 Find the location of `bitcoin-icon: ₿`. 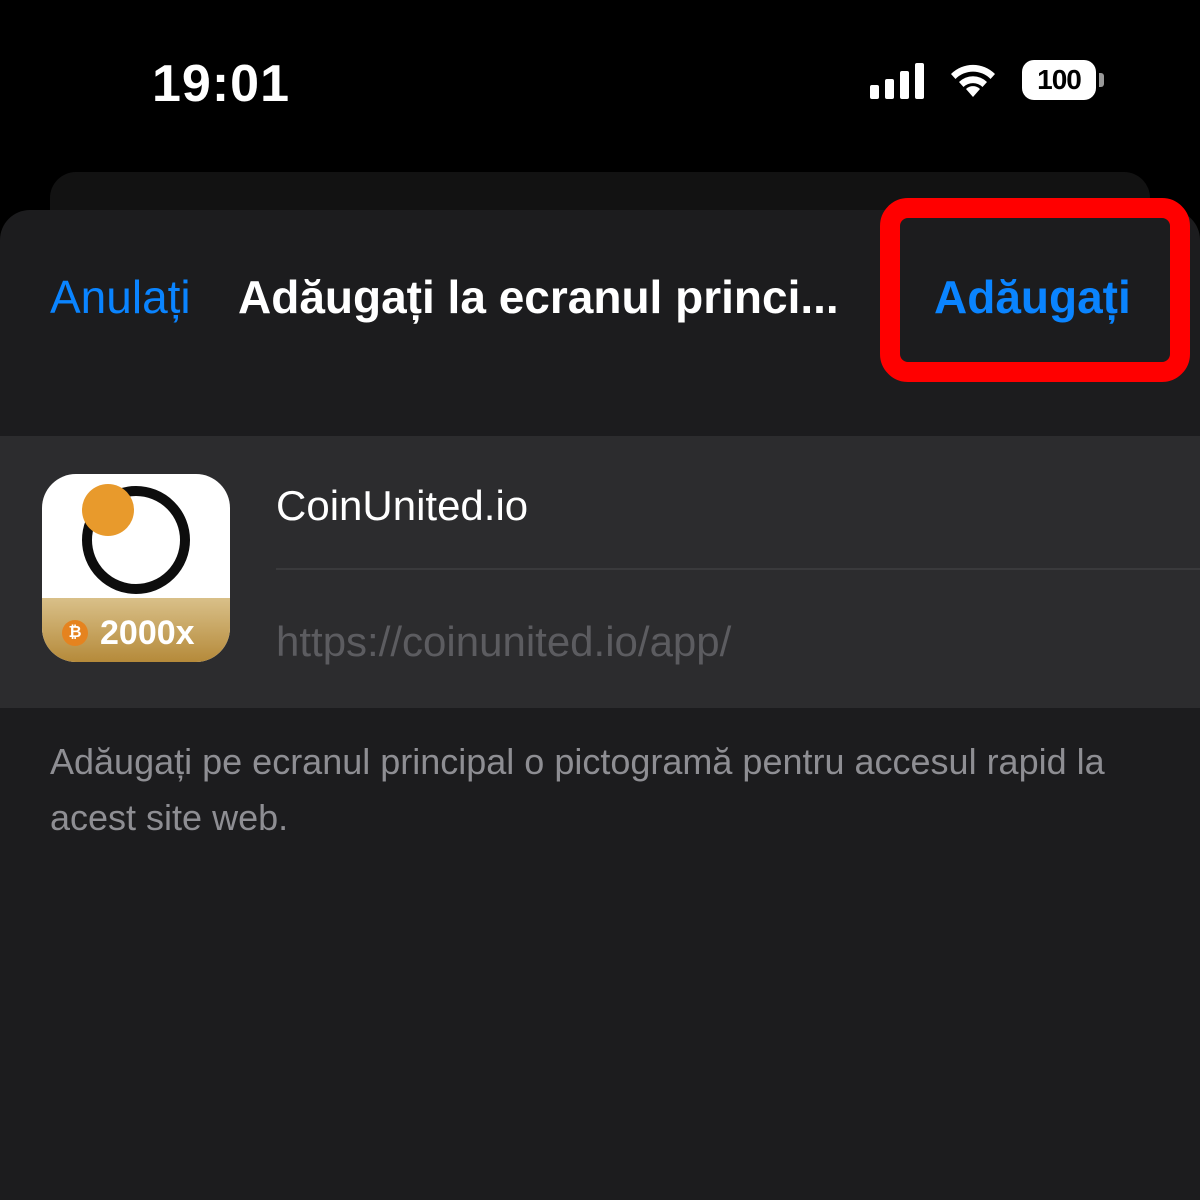

bitcoin-icon: ₿ is located at coordinates (75, 633).